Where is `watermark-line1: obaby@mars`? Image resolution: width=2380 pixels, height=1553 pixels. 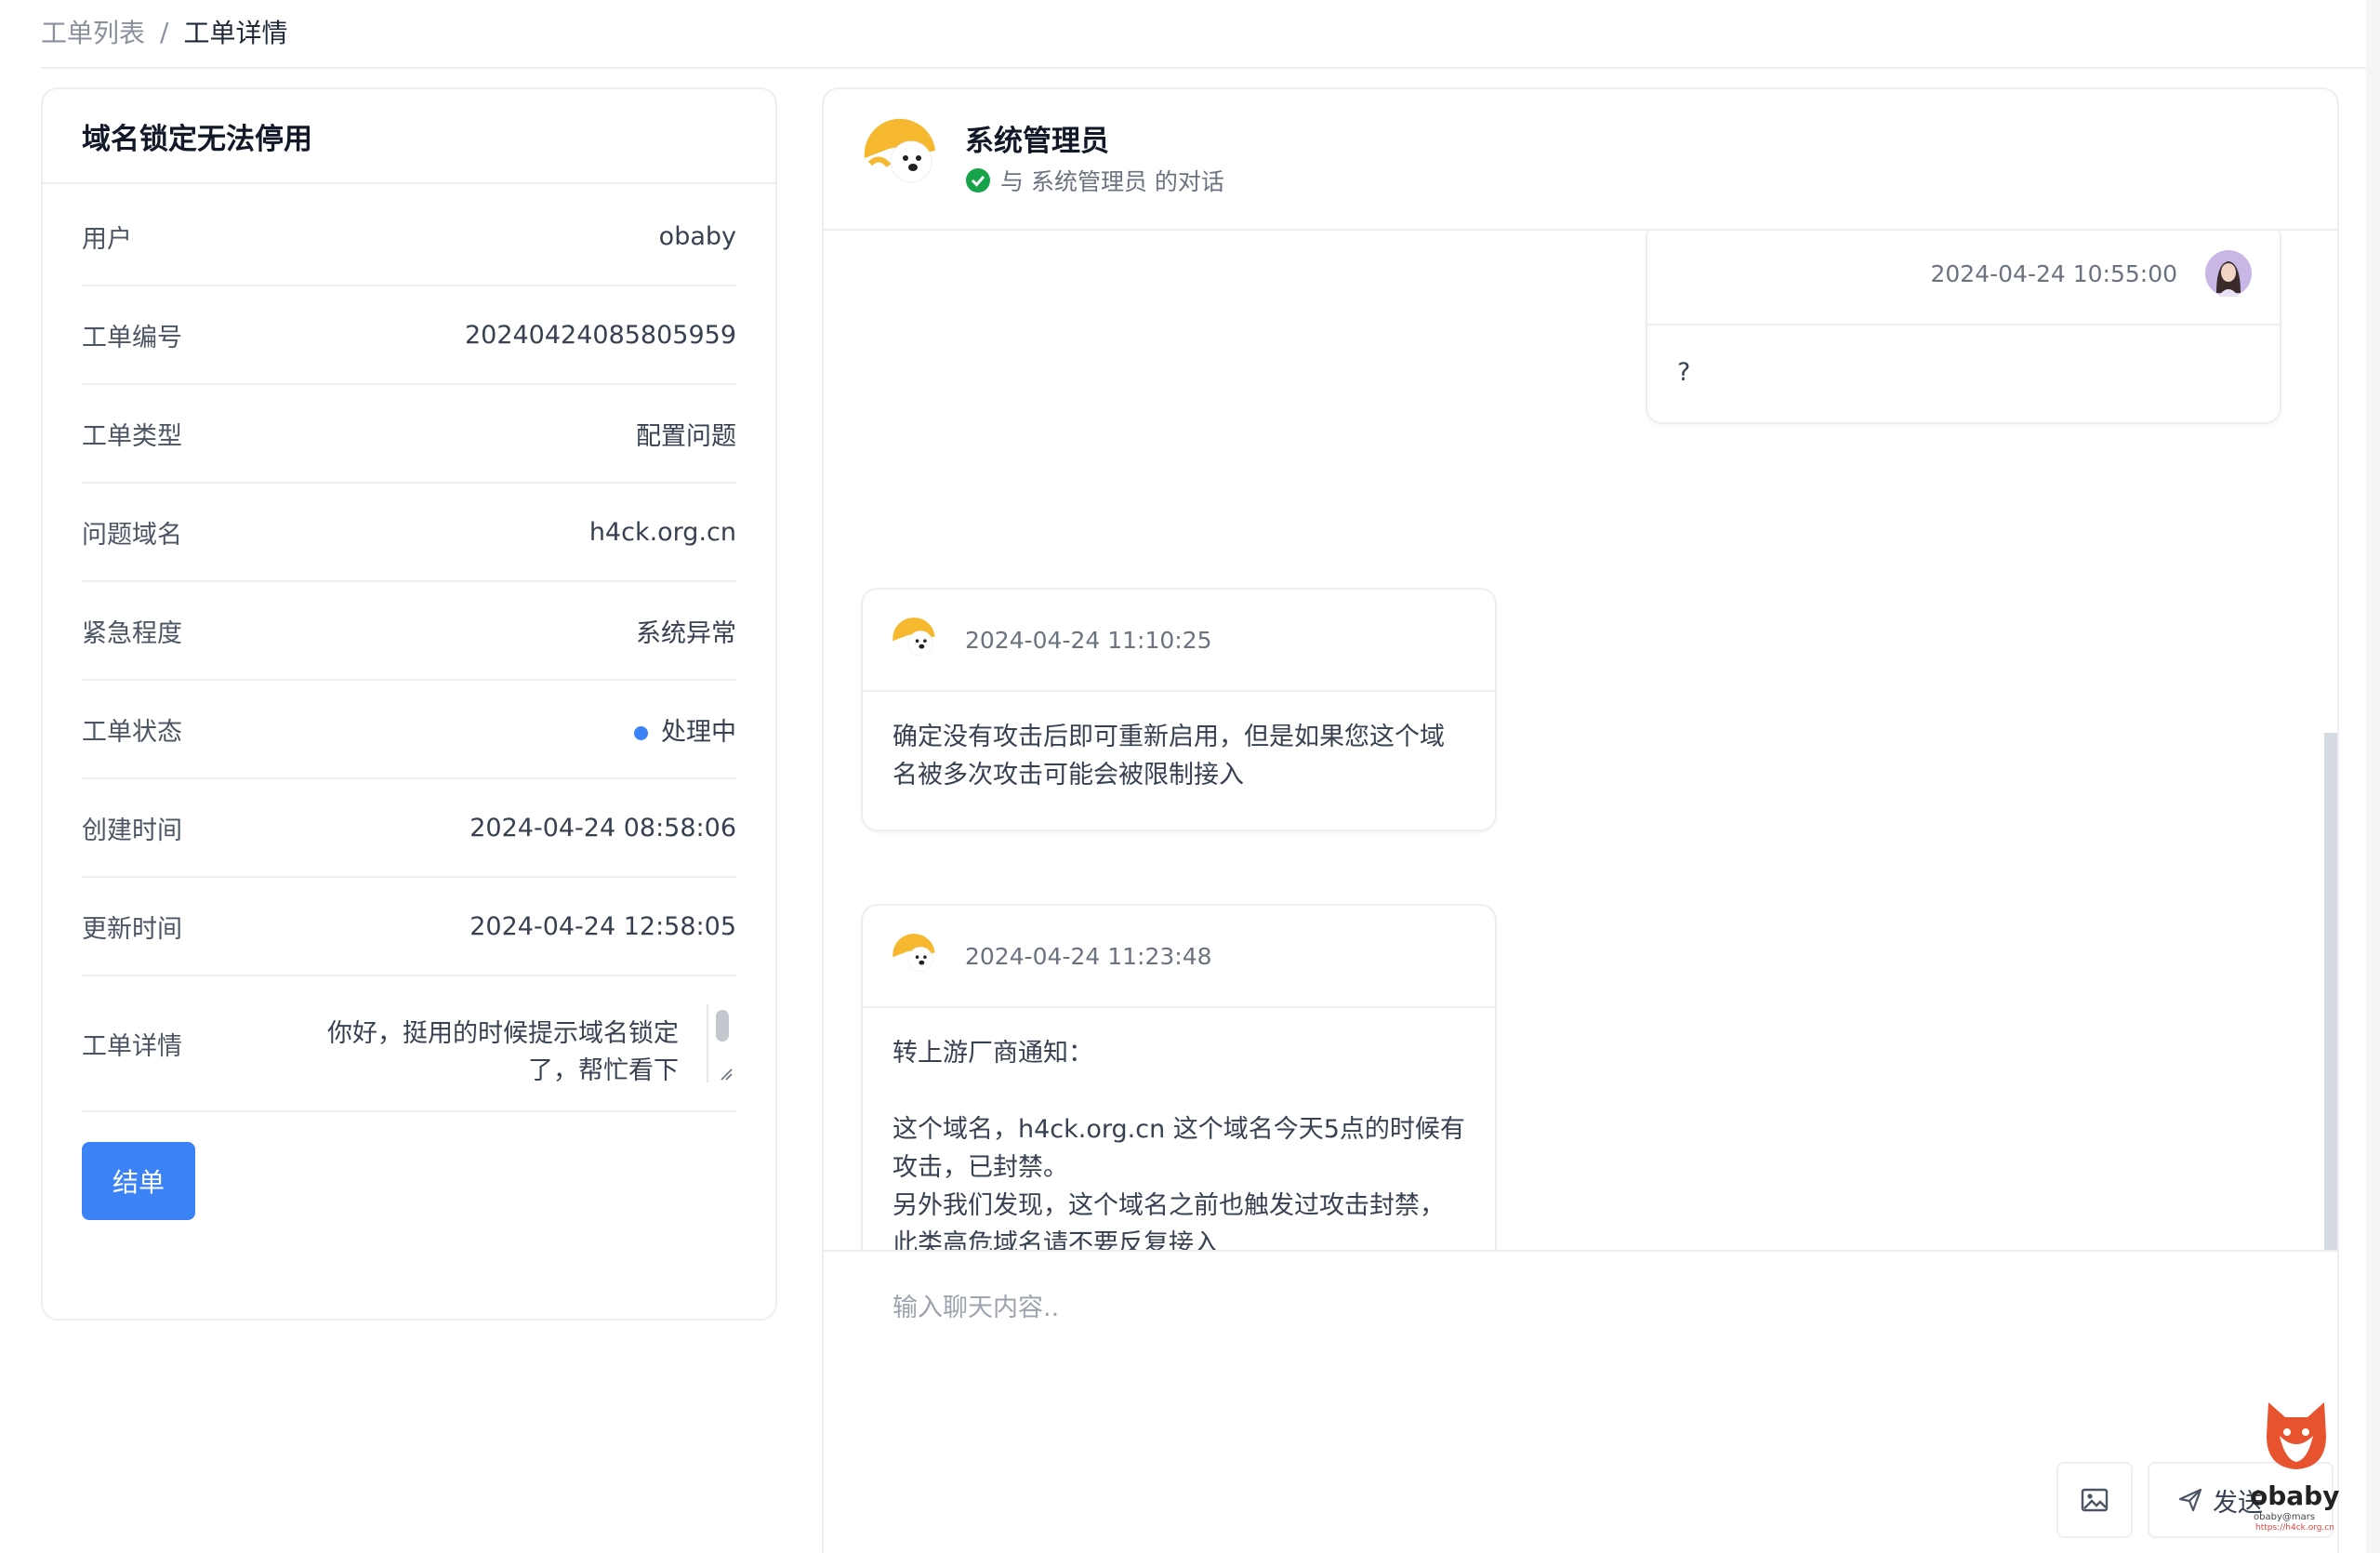
watermark-line1: obaby@mars is located at coordinates (2285, 1517).